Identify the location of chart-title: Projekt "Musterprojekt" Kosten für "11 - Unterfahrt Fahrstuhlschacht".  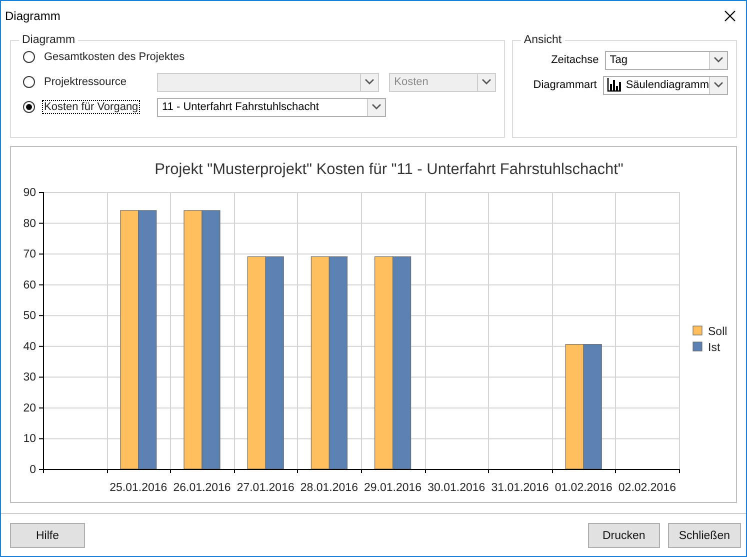
(389, 169).